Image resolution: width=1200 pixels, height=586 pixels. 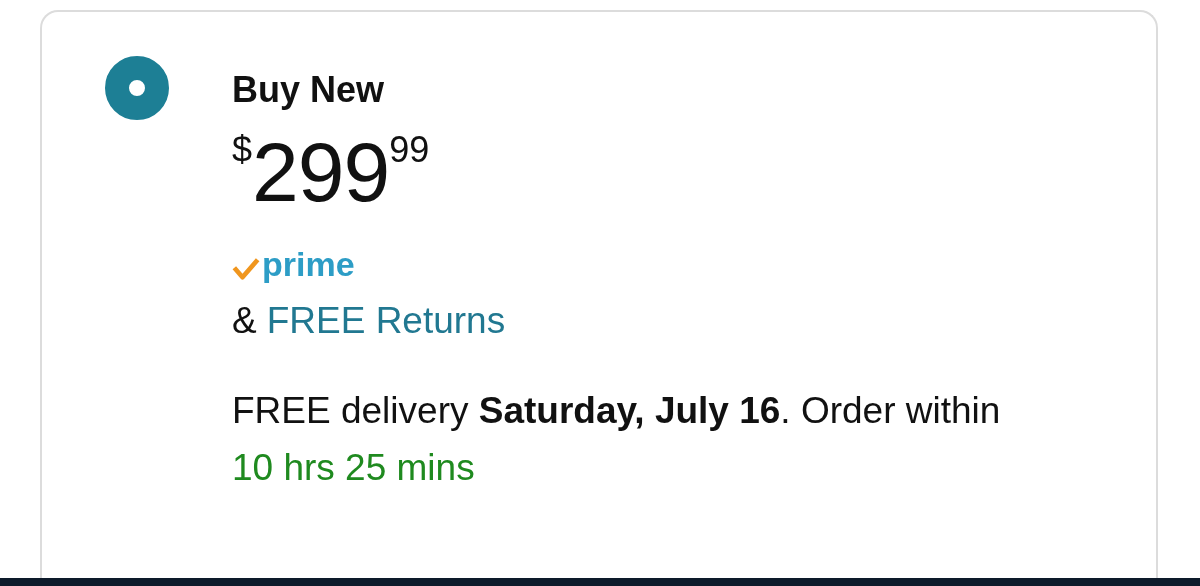 What do you see at coordinates (617, 439) in the screenshot?
I see `delivery-text: FREE delivery Saturday, July 16. Order within 10 hrs 25 mins` at bounding box center [617, 439].